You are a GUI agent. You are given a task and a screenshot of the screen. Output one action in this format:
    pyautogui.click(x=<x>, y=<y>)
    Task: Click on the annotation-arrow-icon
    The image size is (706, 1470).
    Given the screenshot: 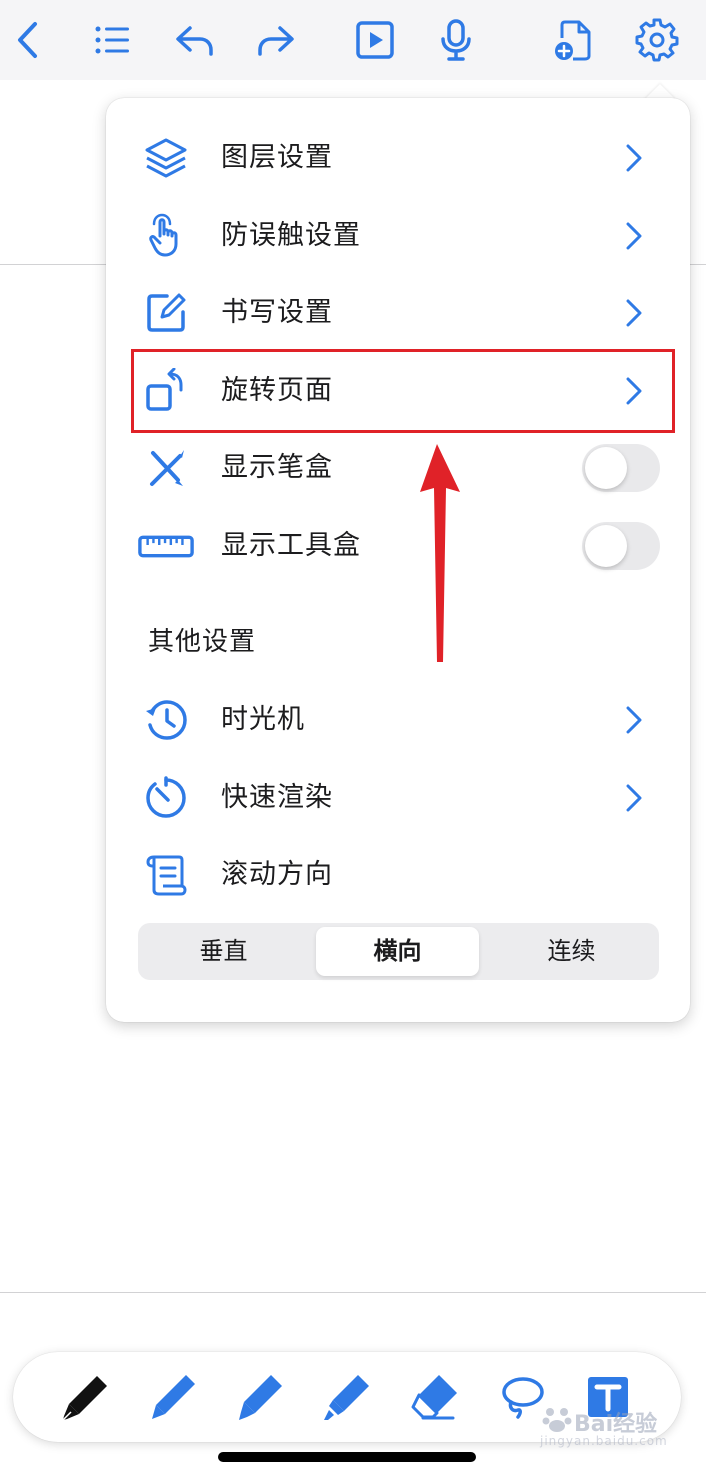 What is the action you would take?
    pyautogui.click(x=440, y=553)
    